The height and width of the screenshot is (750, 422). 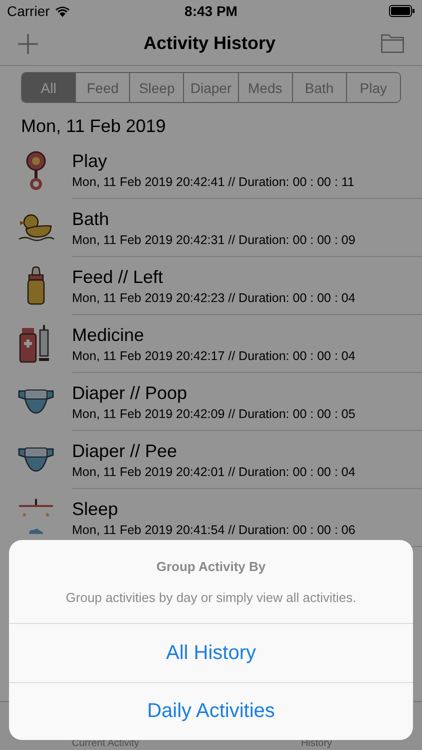 What do you see at coordinates (36, 286) in the screenshot?
I see `bottle-icon` at bounding box center [36, 286].